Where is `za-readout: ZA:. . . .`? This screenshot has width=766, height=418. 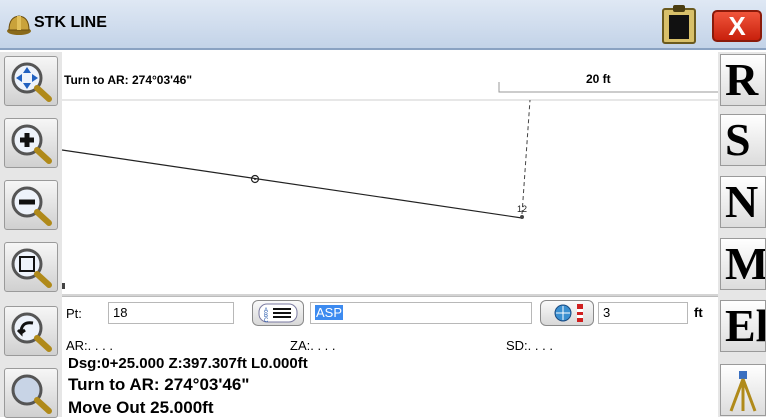
za-readout: ZA:. . . . is located at coordinates (313, 345).